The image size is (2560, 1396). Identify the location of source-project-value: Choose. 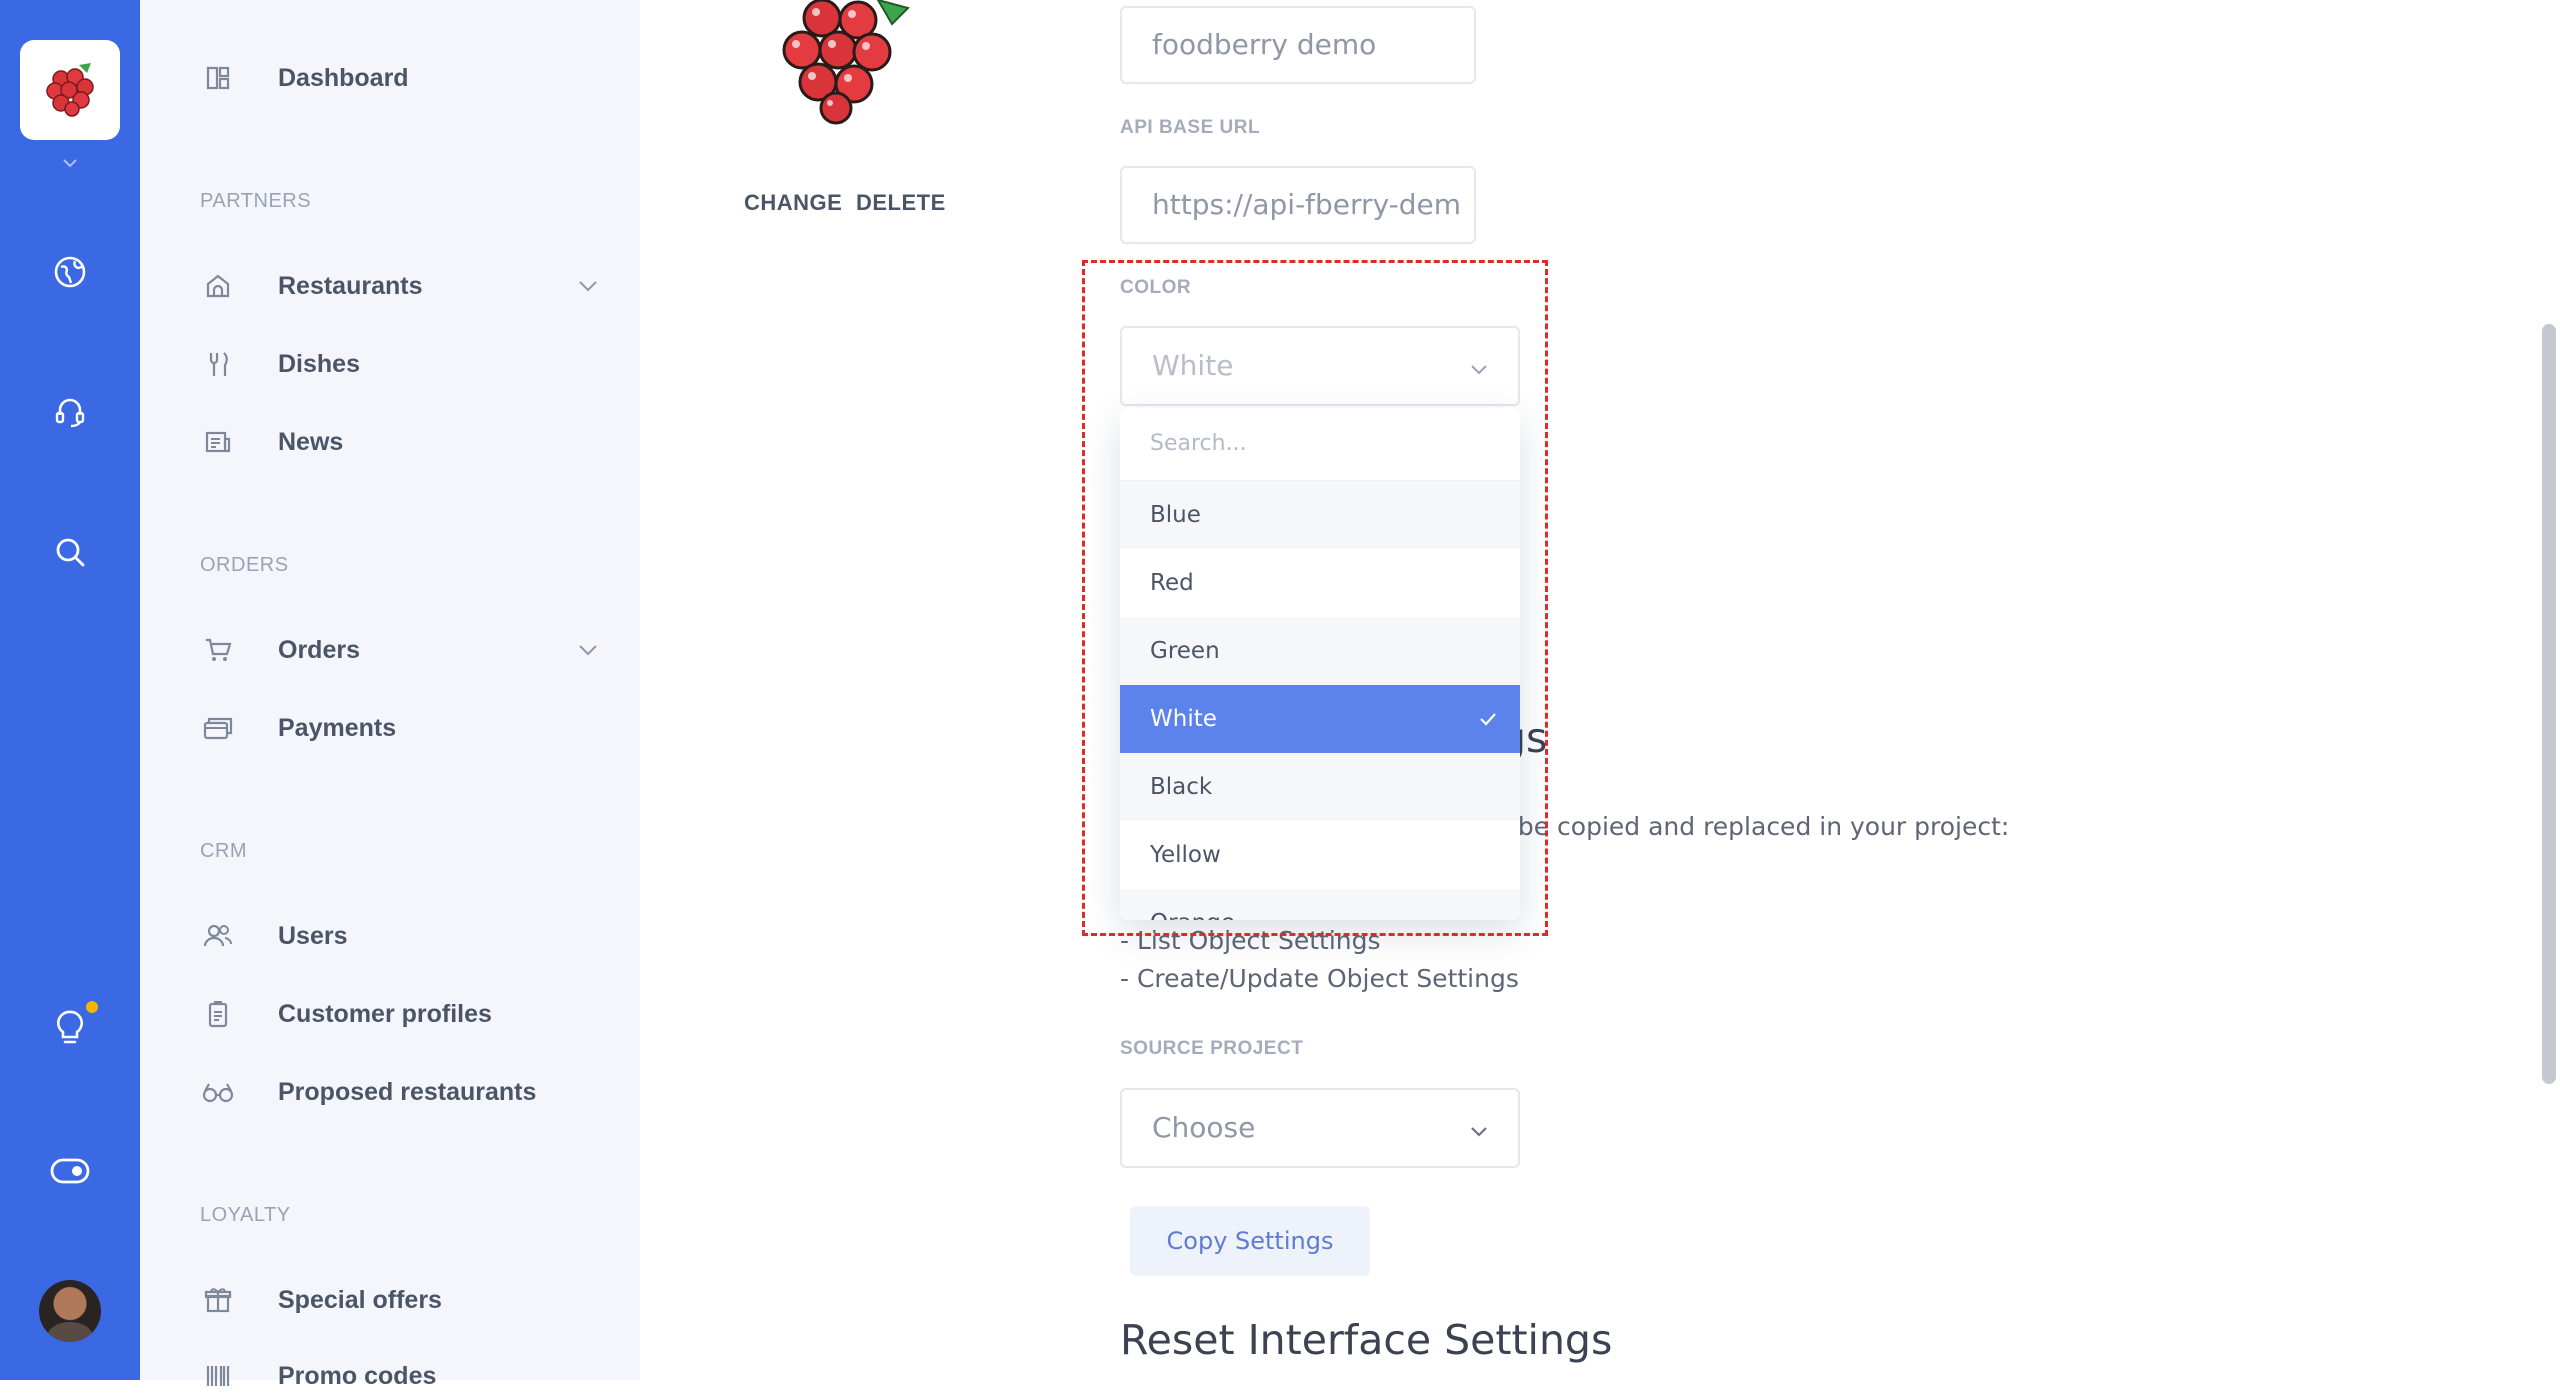
(1204, 1127).